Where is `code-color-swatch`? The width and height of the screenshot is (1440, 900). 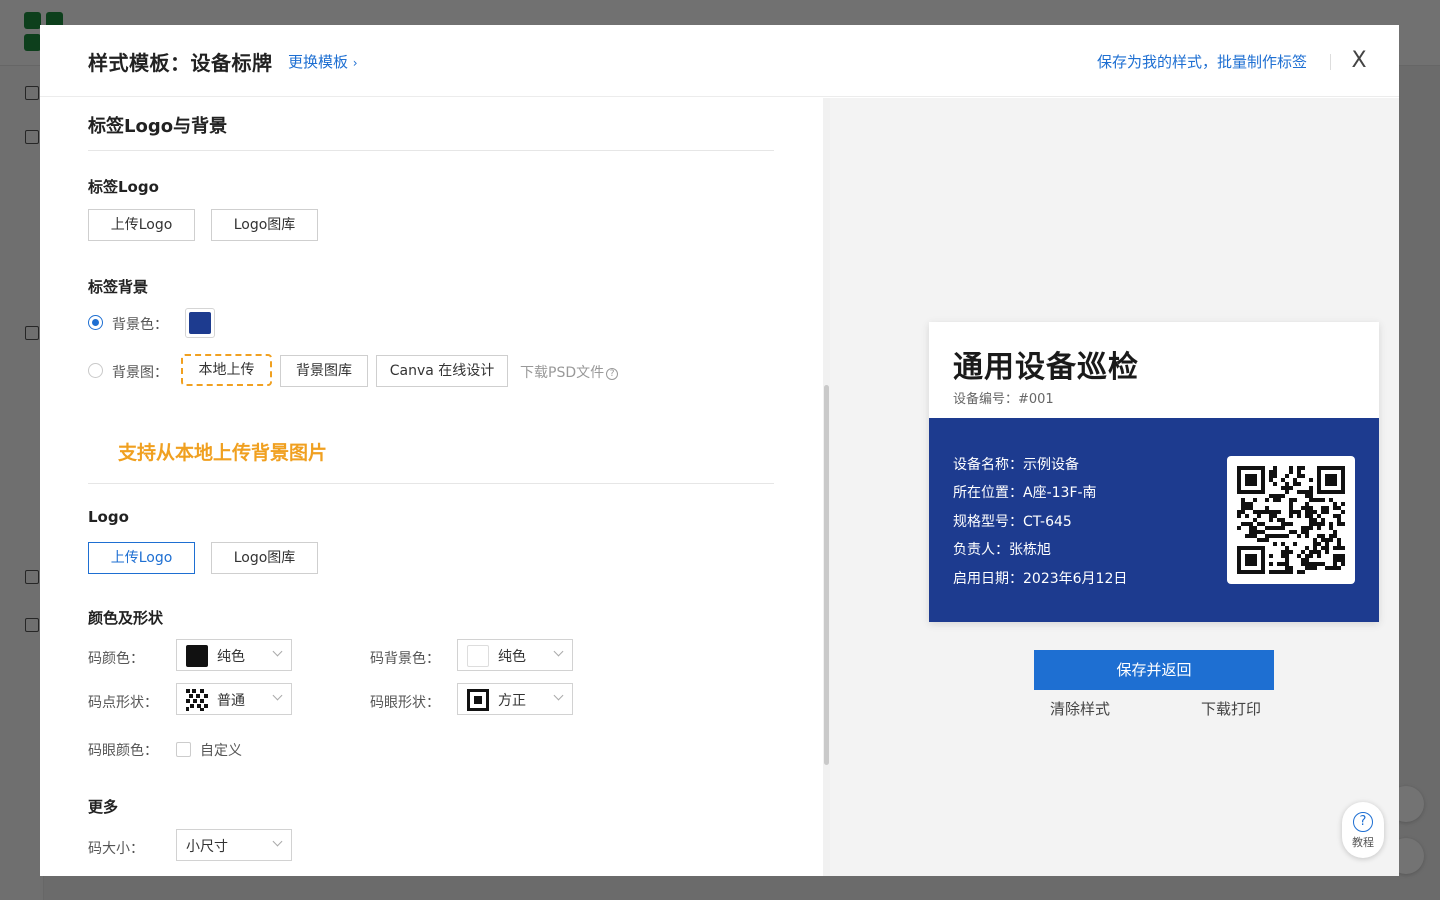 code-color-swatch is located at coordinates (197, 656).